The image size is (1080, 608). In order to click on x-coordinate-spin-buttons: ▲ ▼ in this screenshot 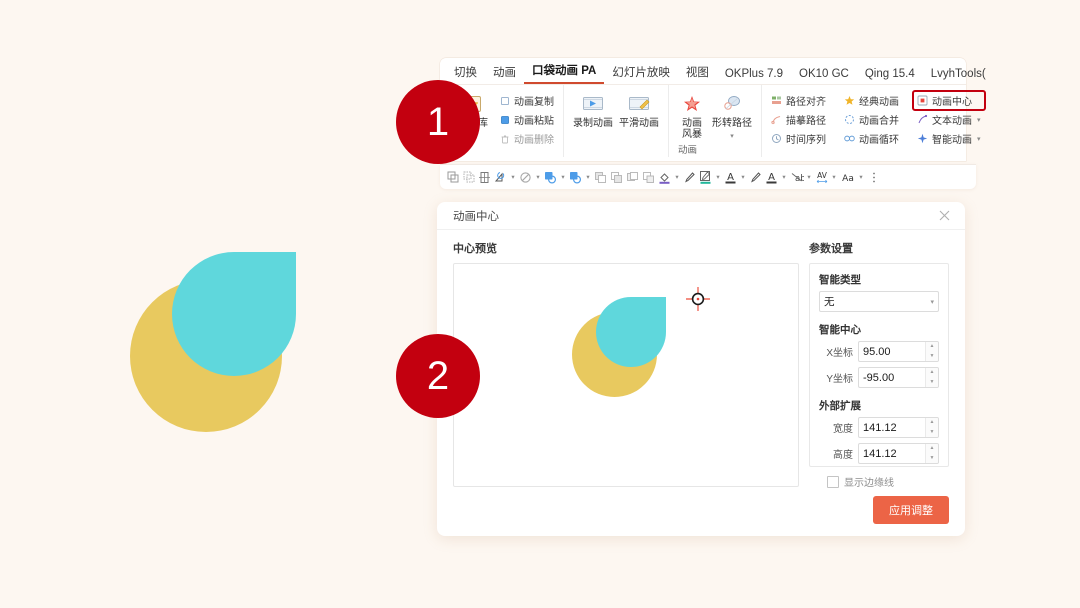, I will do `click(931, 351)`.